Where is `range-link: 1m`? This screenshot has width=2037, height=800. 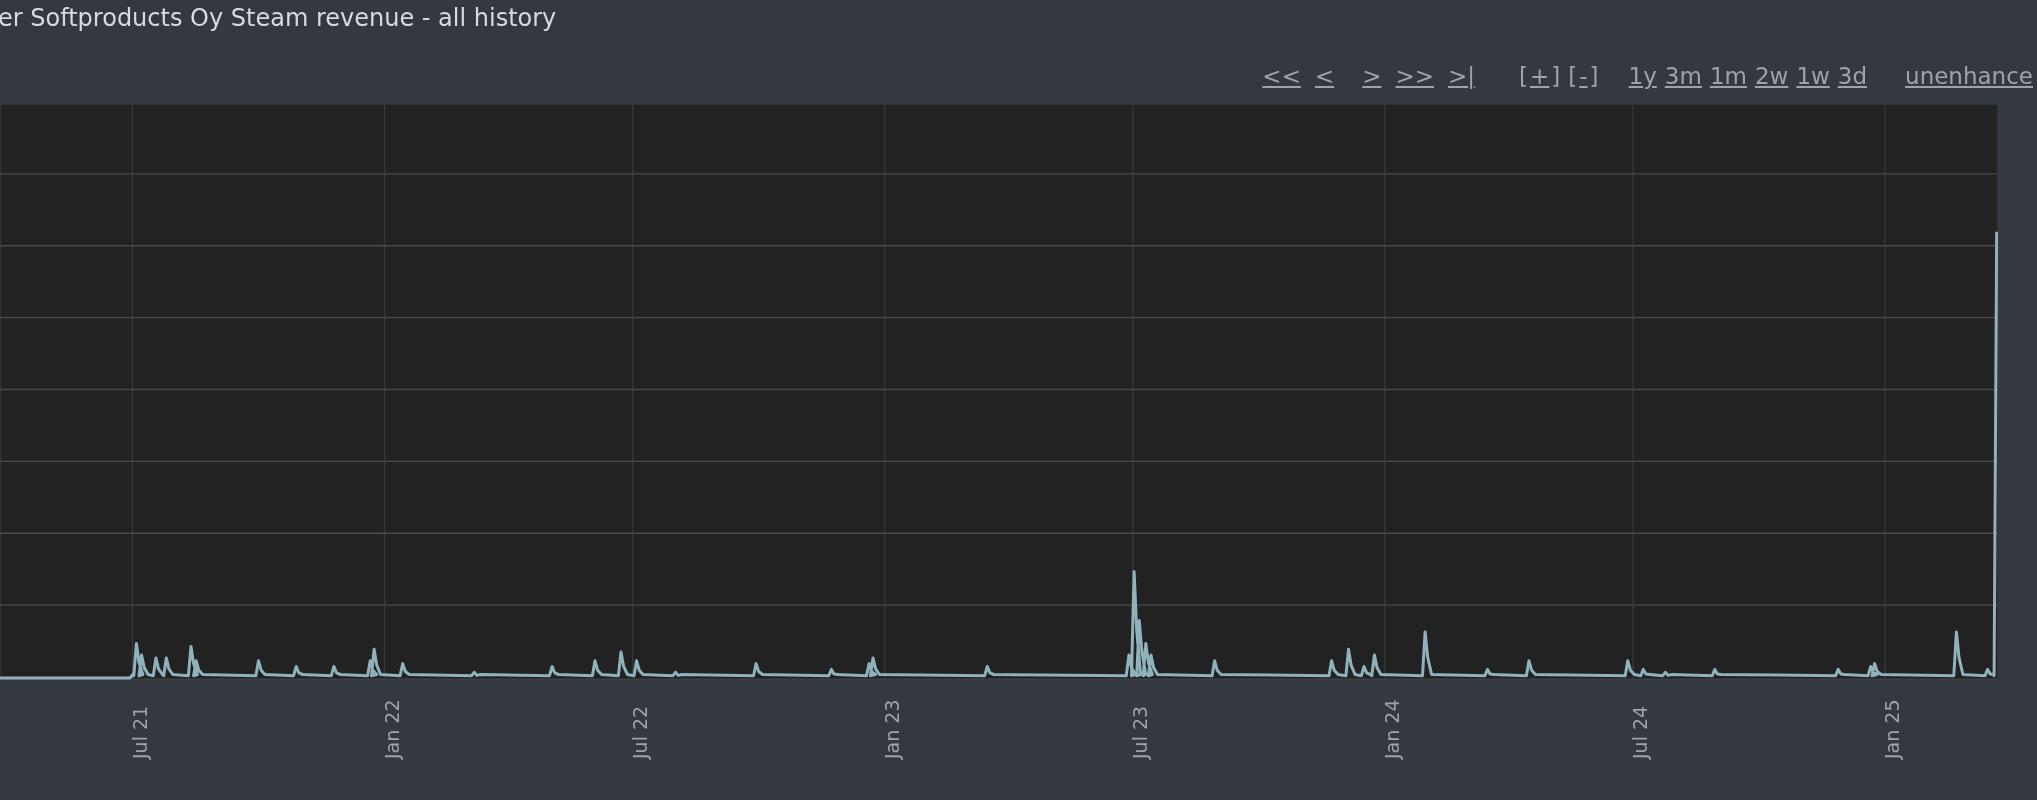
range-link: 1m is located at coordinates (1728, 76).